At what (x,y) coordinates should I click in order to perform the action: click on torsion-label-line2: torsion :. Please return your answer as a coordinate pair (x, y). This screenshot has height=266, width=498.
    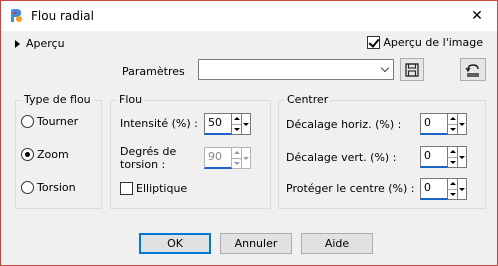
    Looking at the image, I should click on (143, 164).